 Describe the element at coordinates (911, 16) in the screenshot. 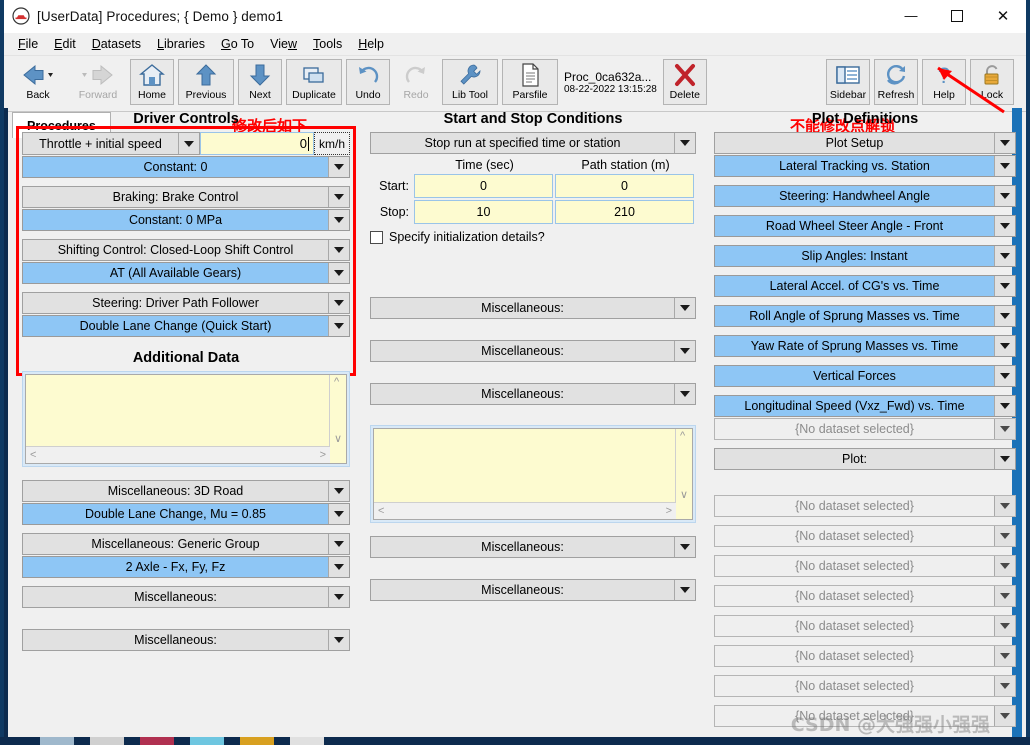

I see `minimize-icon: —` at that location.